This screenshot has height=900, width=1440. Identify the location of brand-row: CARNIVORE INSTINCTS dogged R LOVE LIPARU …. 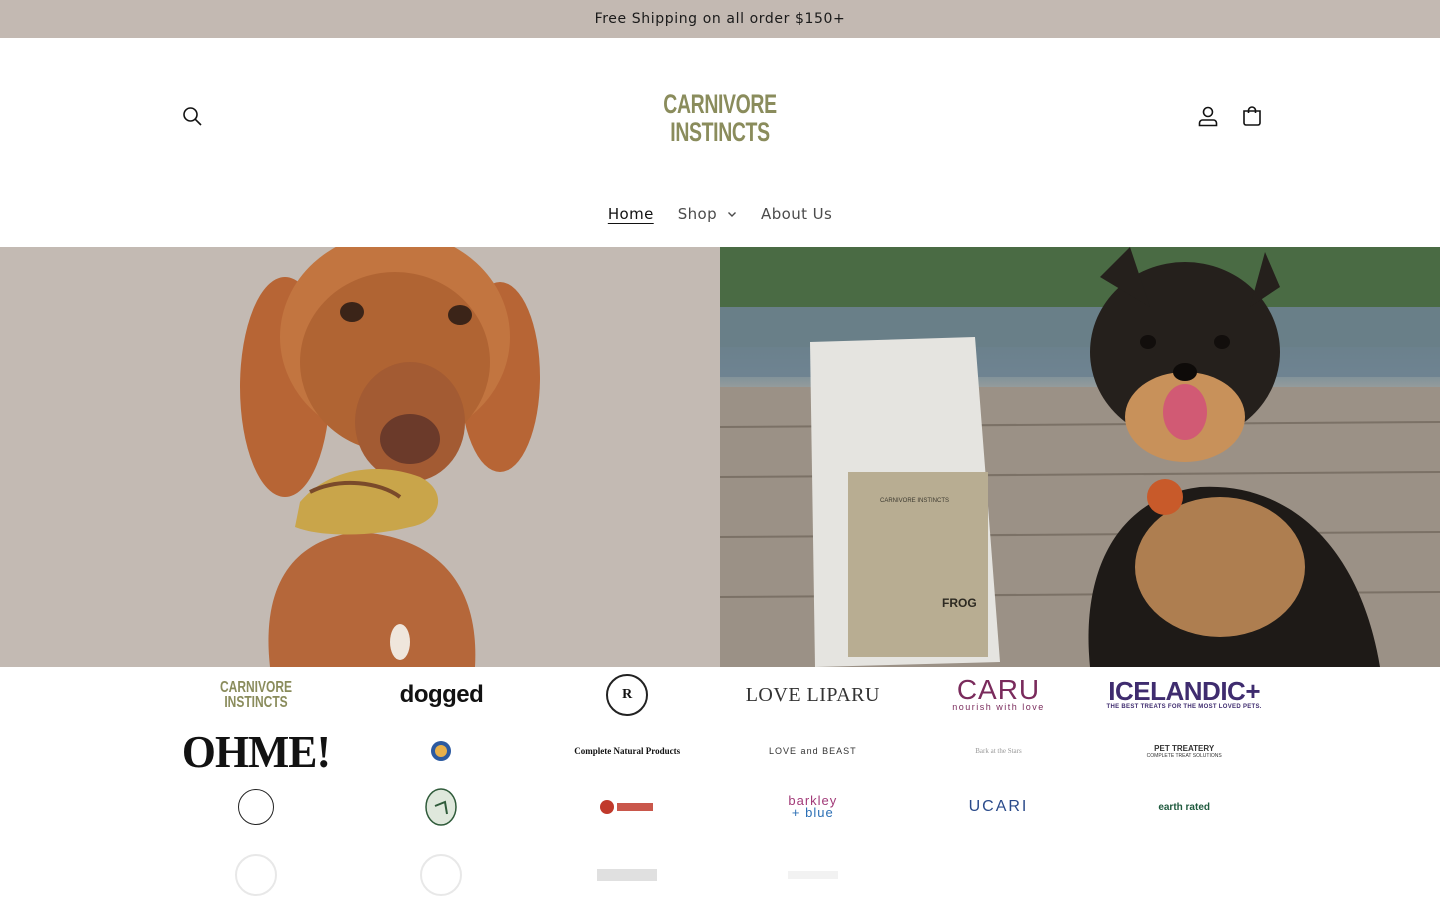
(720, 695).